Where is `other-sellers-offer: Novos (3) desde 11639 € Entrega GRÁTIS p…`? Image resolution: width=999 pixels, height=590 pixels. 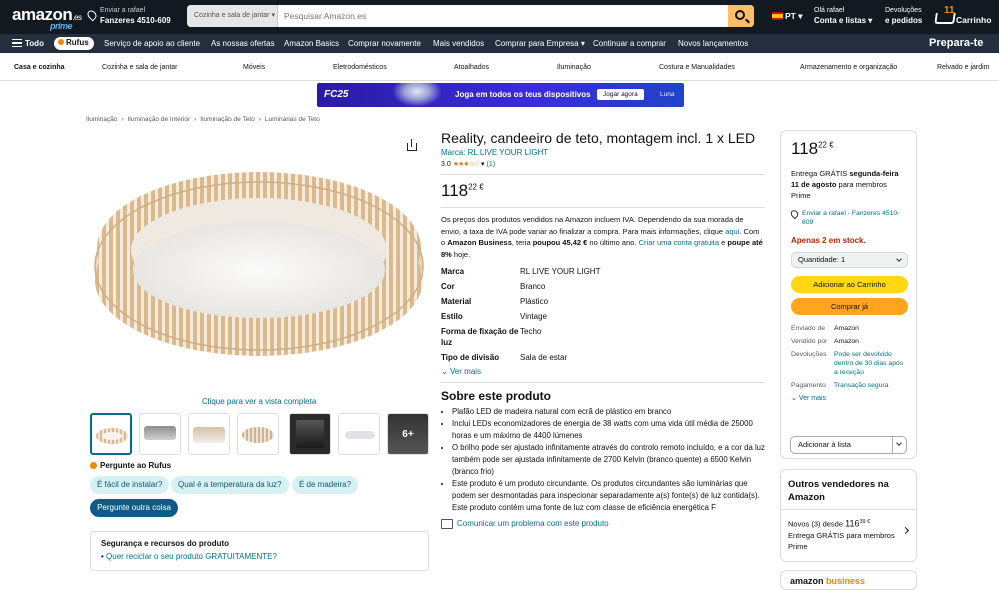 other-sellers-offer: Novos (3) desde 11639 € Entrega GRÁTIS p… is located at coordinates (848, 534).